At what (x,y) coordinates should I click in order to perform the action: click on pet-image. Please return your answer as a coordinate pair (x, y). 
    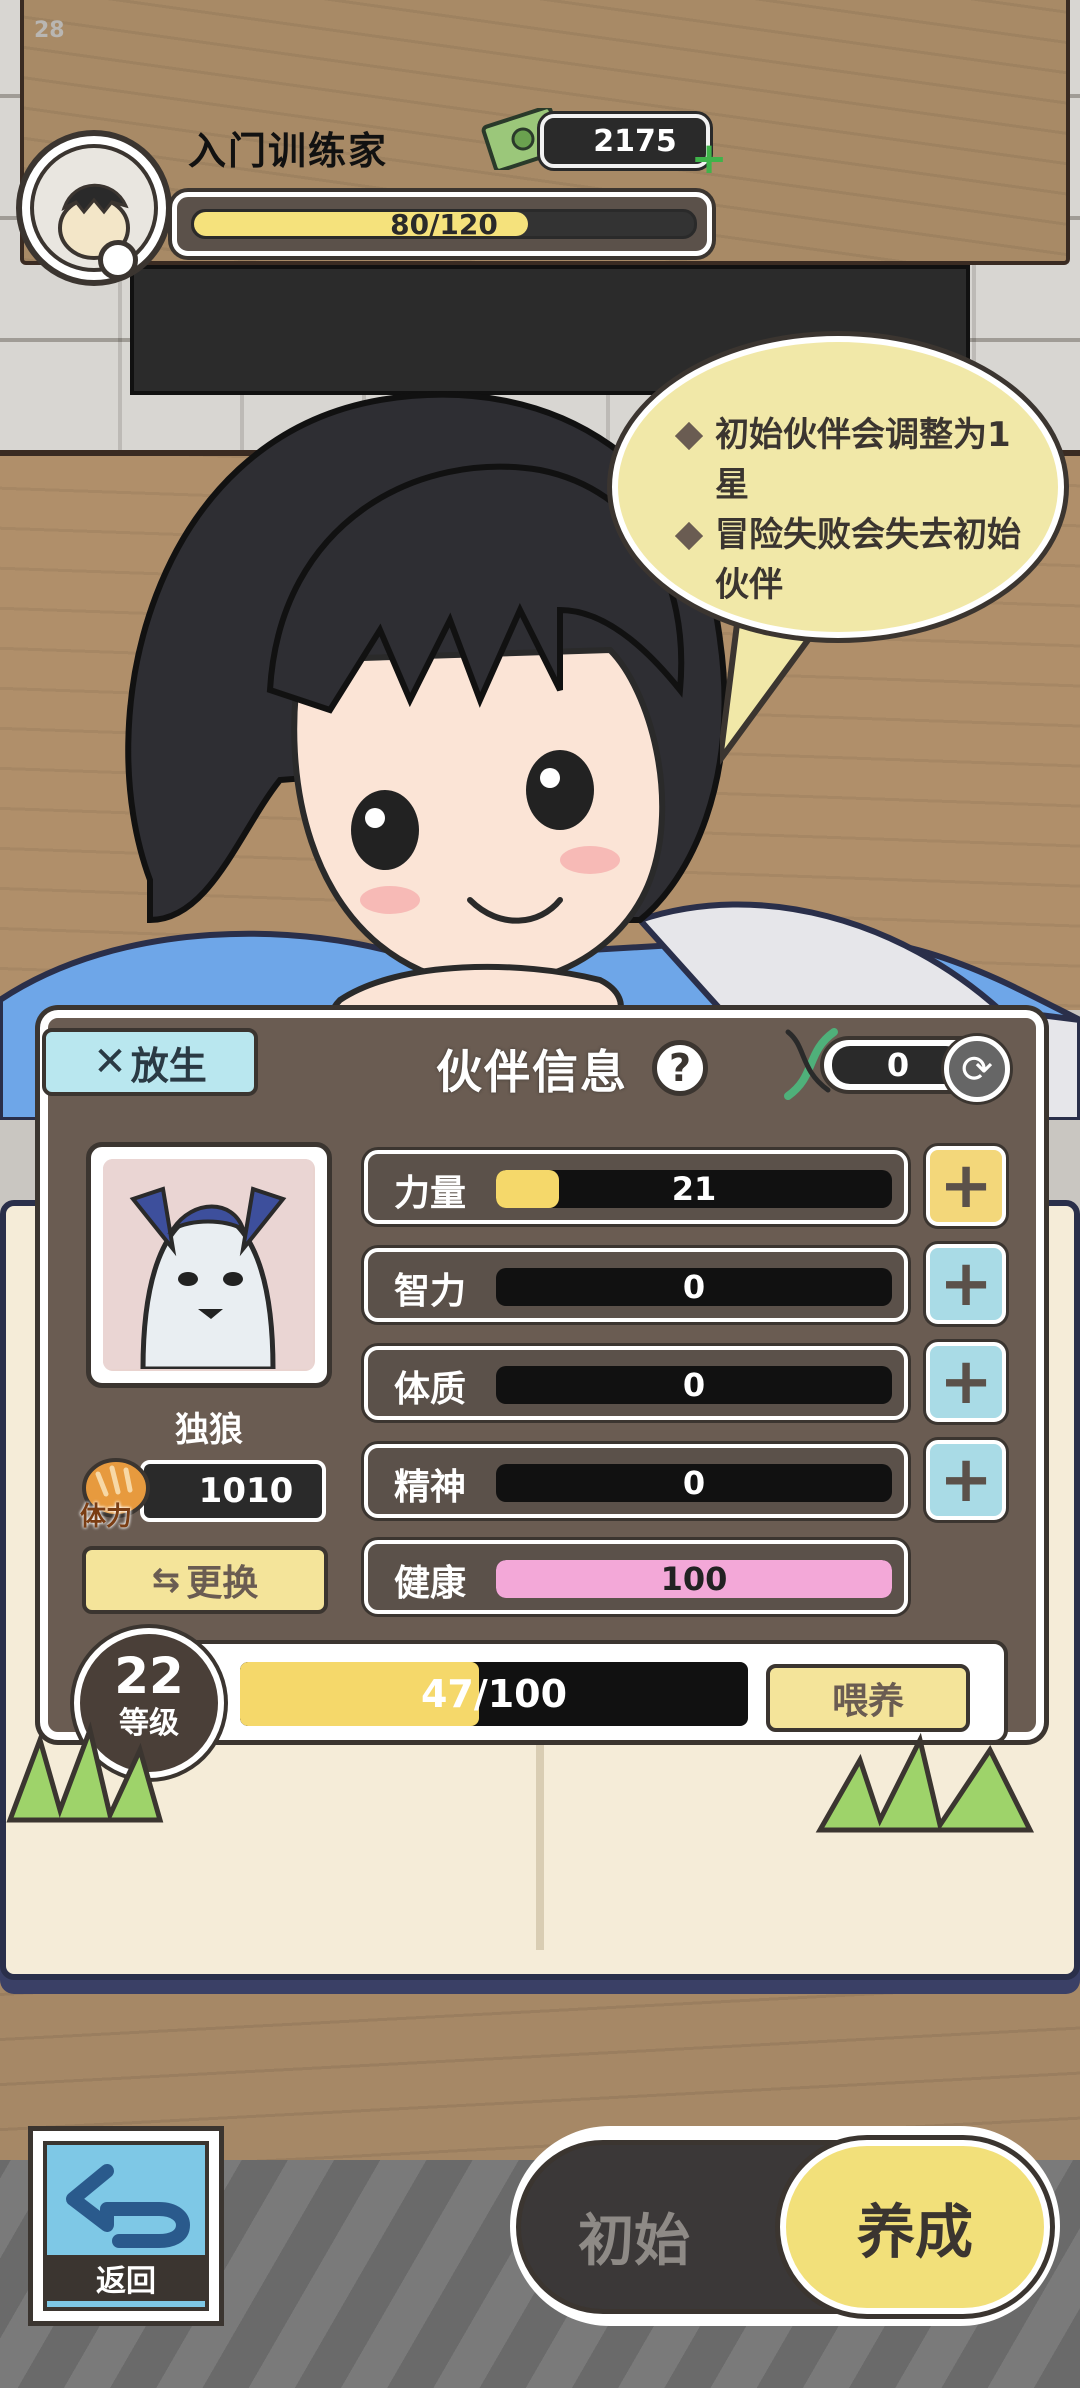
    Looking at the image, I should click on (209, 1265).